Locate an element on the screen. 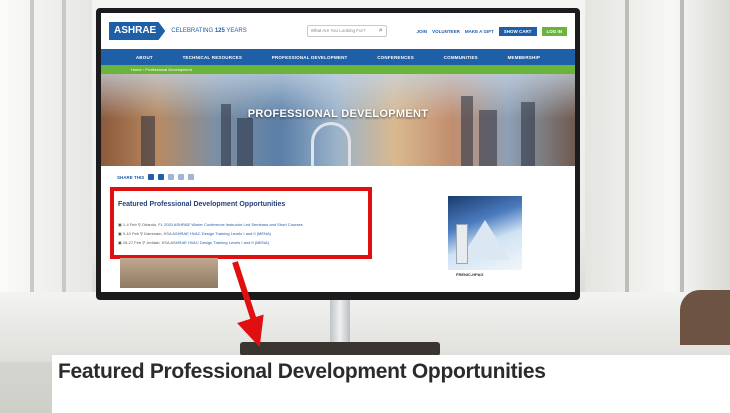  share-label: SHARE THIS is located at coordinates (131, 177).